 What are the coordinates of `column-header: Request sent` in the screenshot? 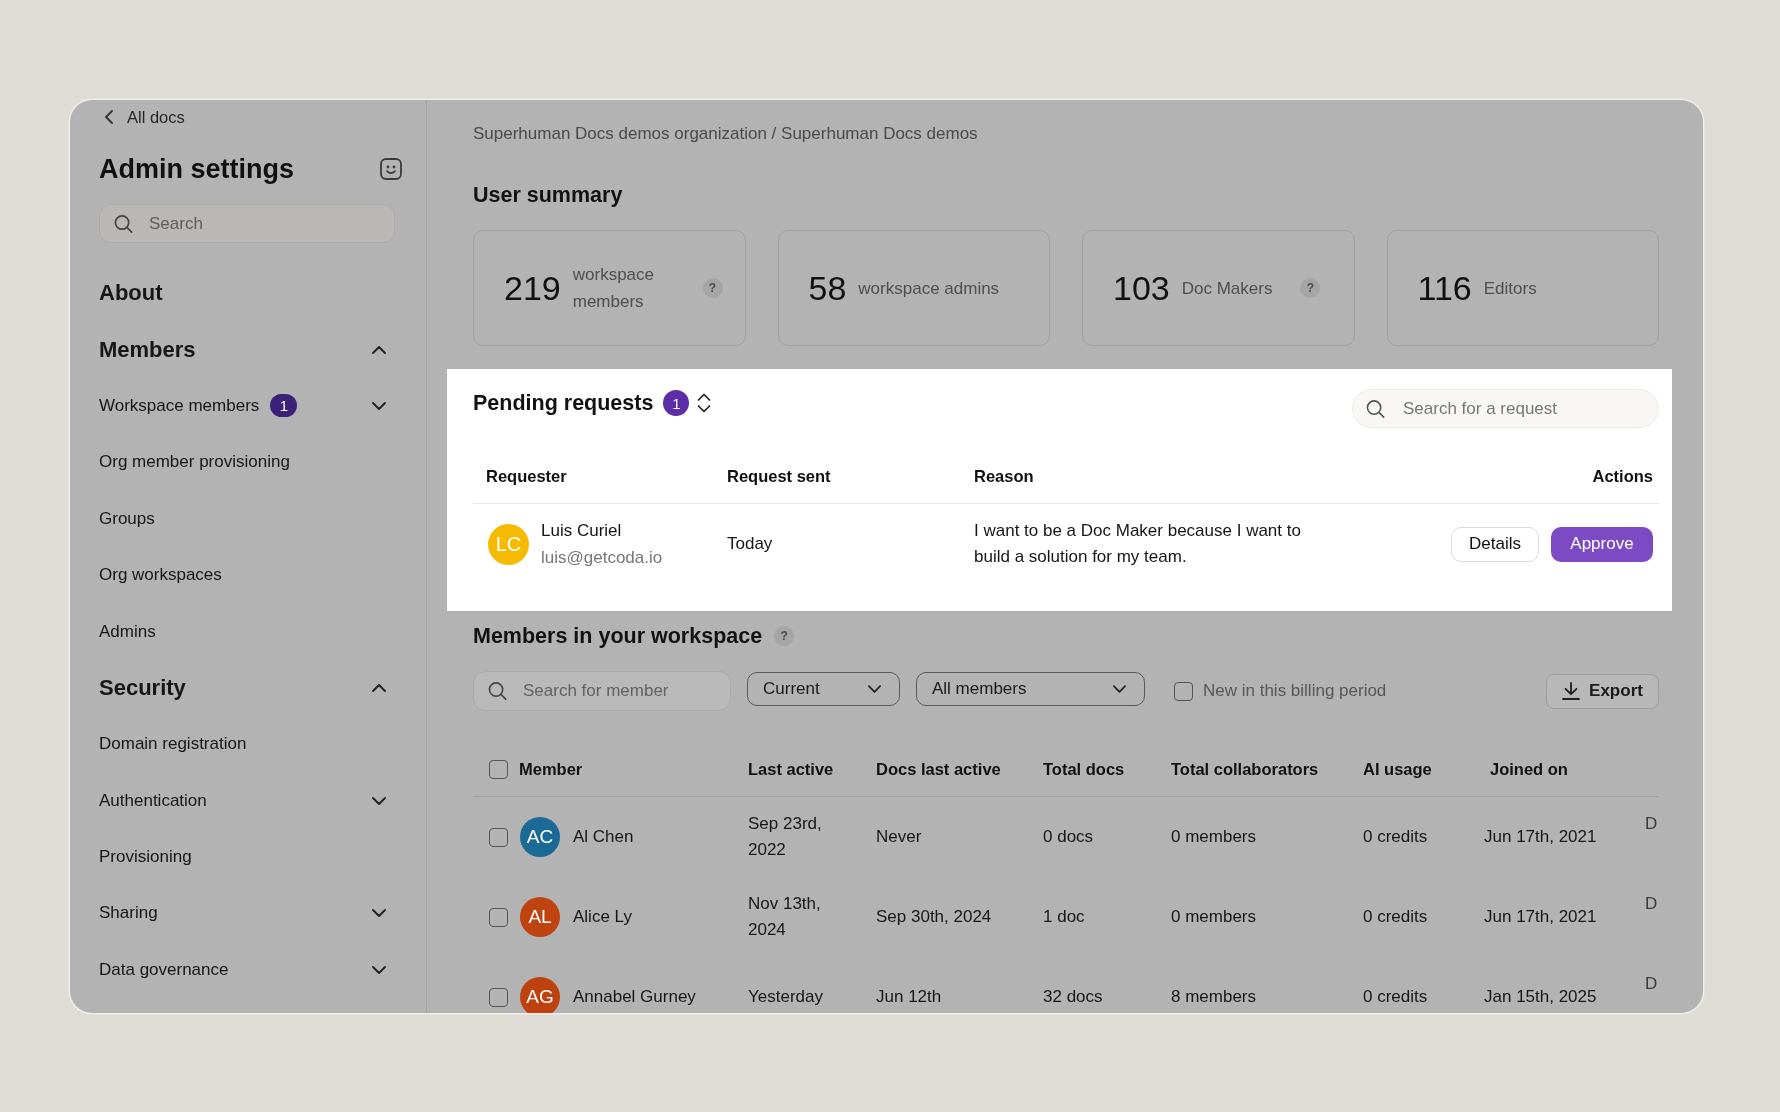 It's located at (779, 475).